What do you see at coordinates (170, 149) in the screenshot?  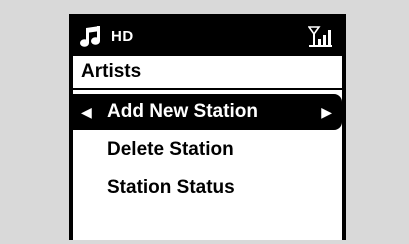 I see `menu-item-label: Delete Station` at bounding box center [170, 149].